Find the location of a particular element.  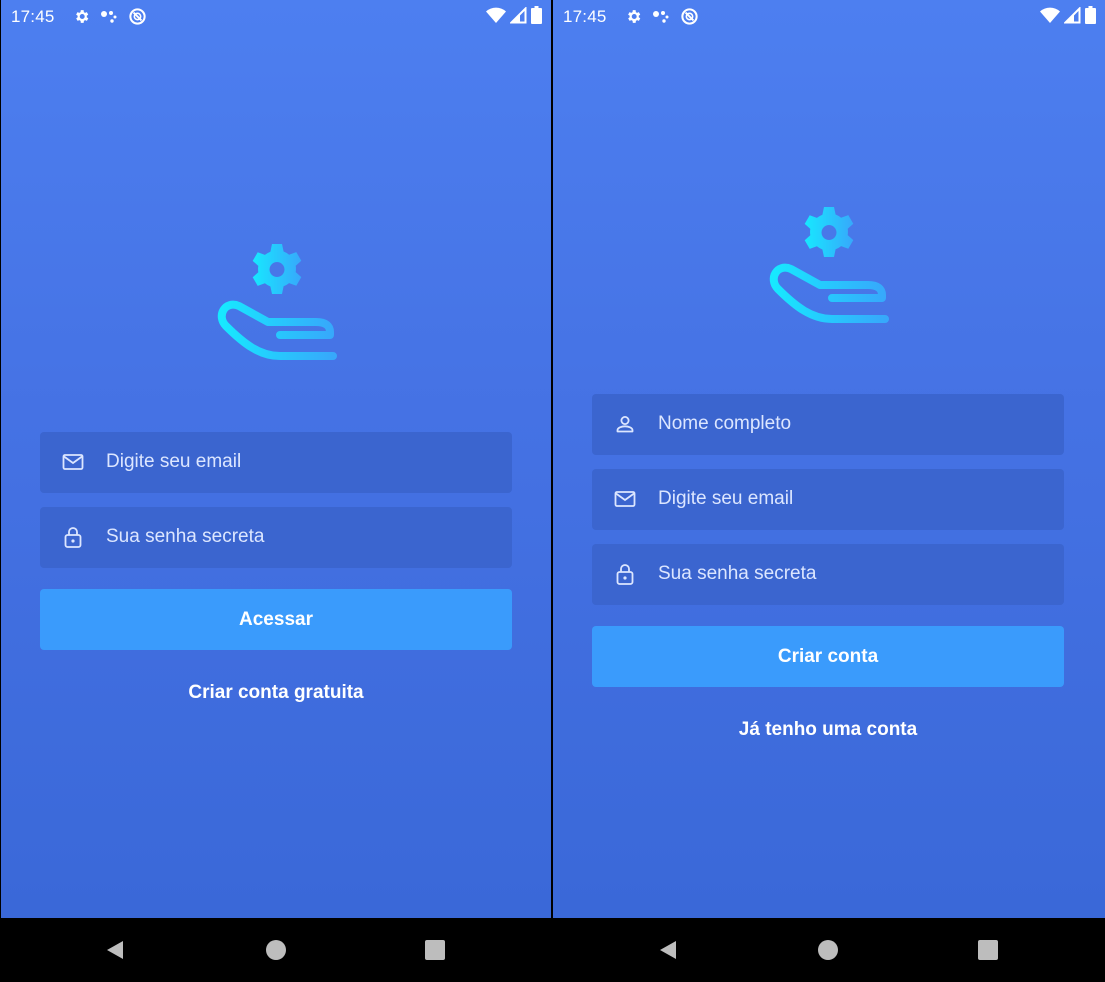

have-account-link: Já tenho uma conta is located at coordinates (828, 730).